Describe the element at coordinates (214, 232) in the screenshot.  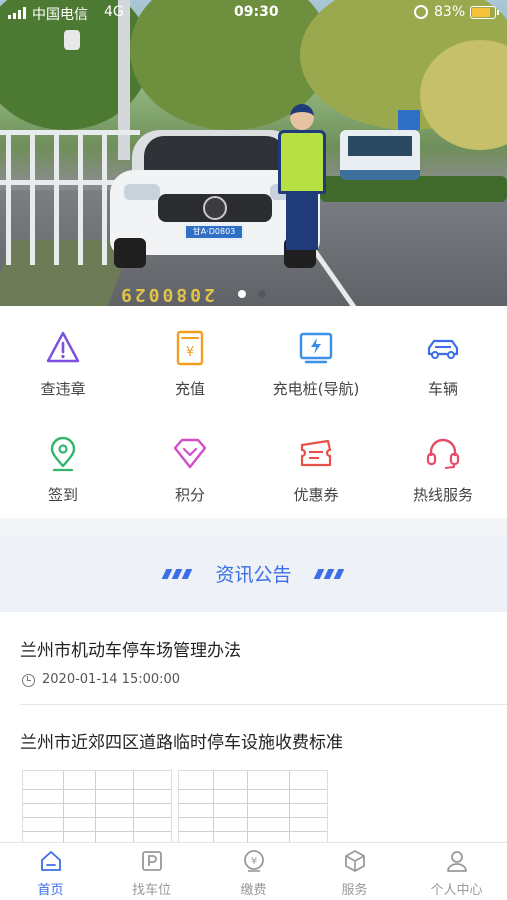
I see `license-plate: 甘A·D0803` at that location.